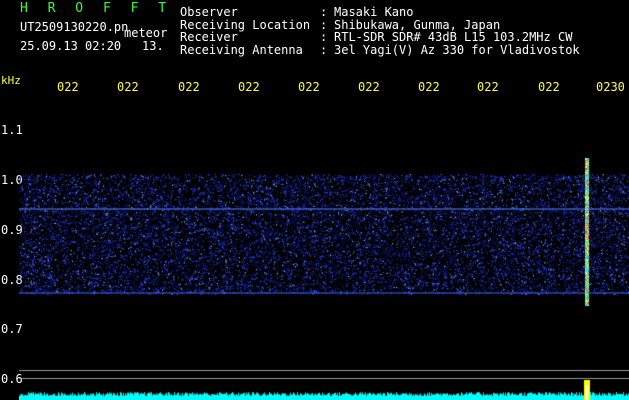 The height and width of the screenshot is (400, 629). What do you see at coordinates (610, 87) in the screenshot?
I see `time-tick: 0230` at bounding box center [610, 87].